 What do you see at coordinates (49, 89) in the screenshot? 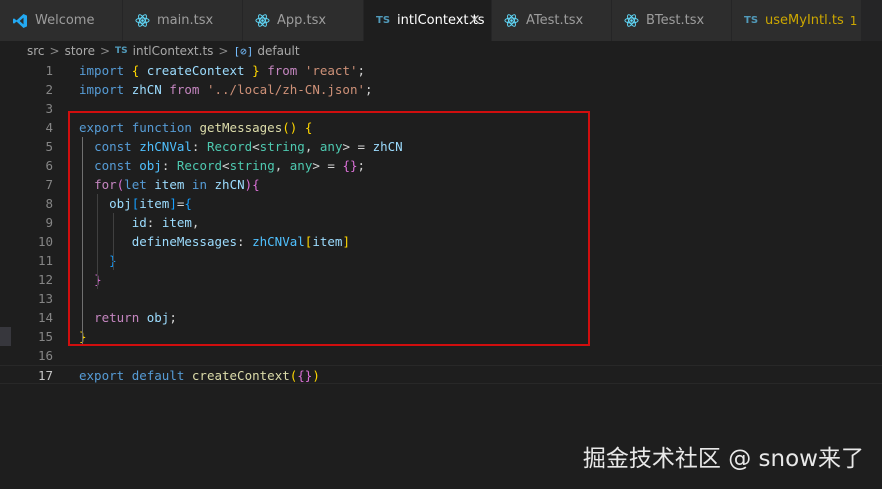
I see `line-number: 2` at bounding box center [49, 89].